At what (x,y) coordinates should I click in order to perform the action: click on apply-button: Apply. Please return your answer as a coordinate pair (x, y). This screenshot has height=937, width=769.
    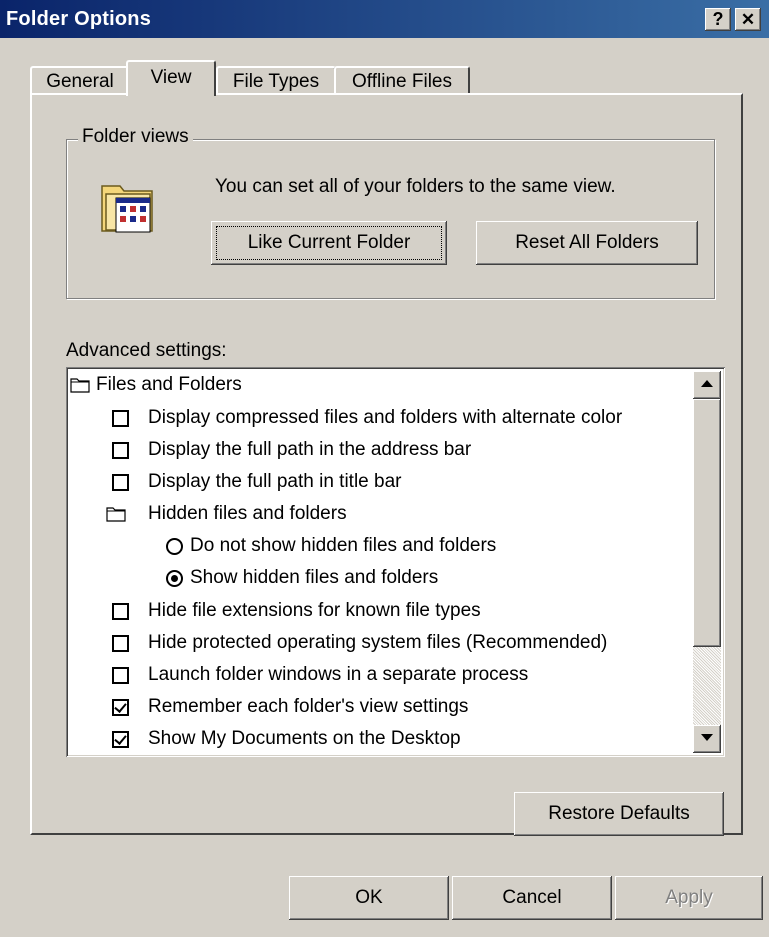
    Looking at the image, I should click on (689, 898).